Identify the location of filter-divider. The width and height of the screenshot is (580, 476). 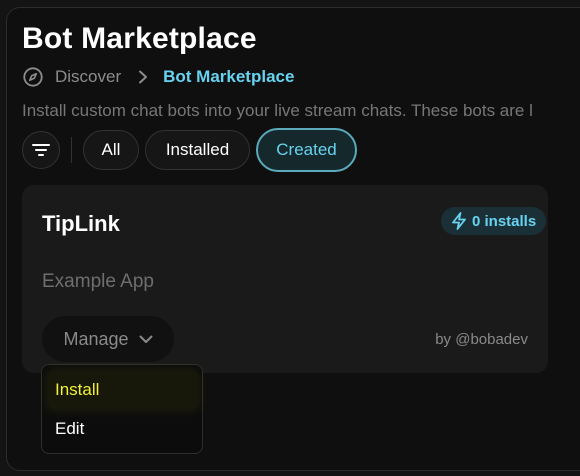
(71, 150).